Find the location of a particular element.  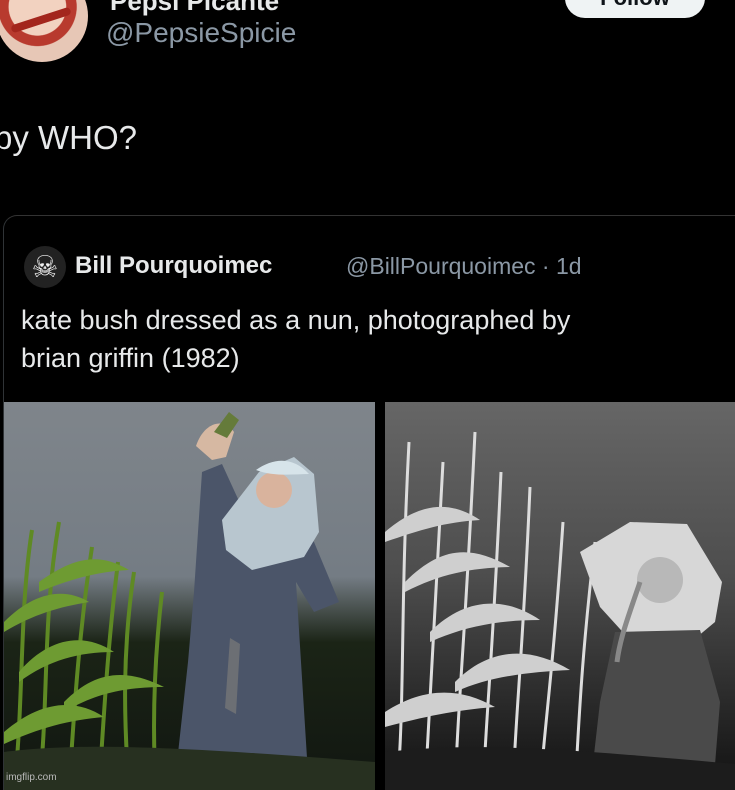

skull-icon: ☠ is located at coordinates (45, 267).